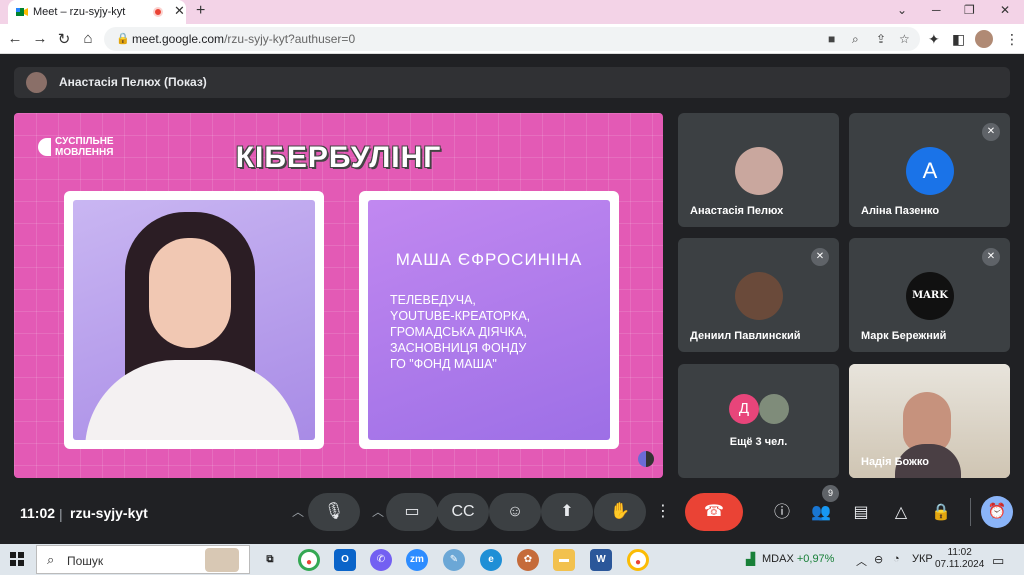 Image resolution: width=1024 pixels, height=575 pixels. What do you see at coordinates (861, 561) in the screenshot?
I see `tray-chevron-icon: ︿` at bounding box center [861, 561].